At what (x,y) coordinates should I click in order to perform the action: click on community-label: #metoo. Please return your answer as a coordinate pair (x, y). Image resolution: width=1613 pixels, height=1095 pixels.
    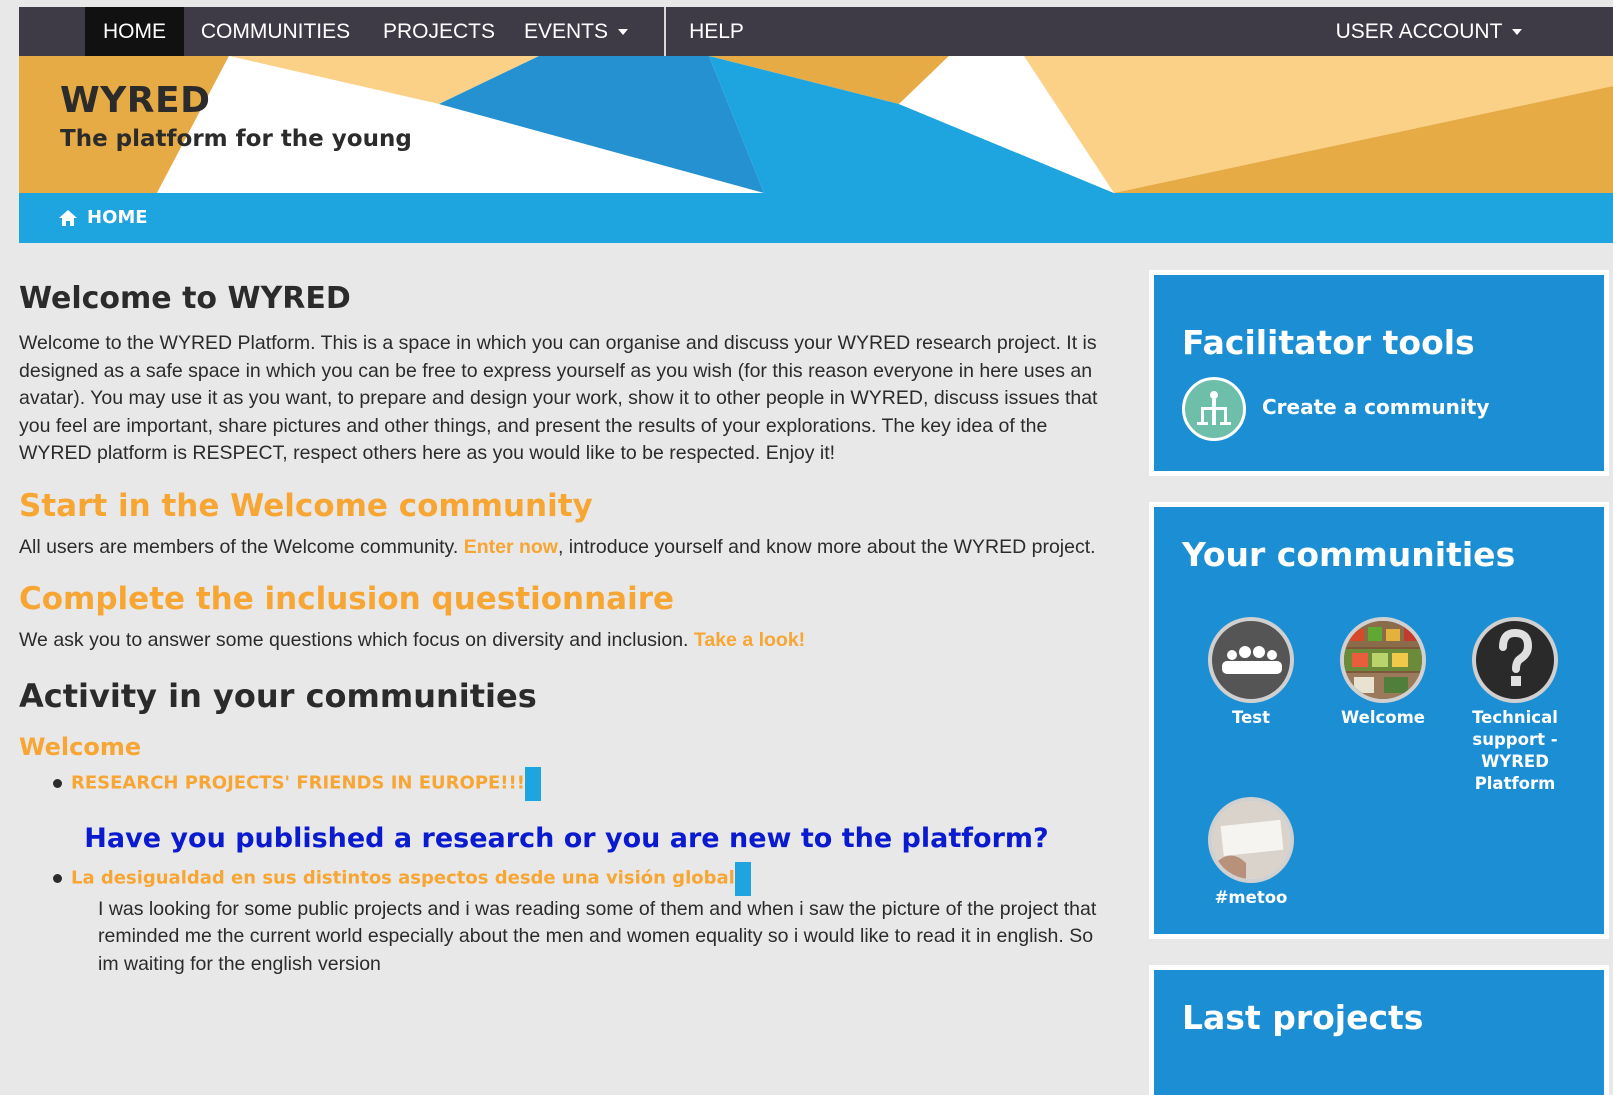
    Looking at the image, I should click on (1251, 897).